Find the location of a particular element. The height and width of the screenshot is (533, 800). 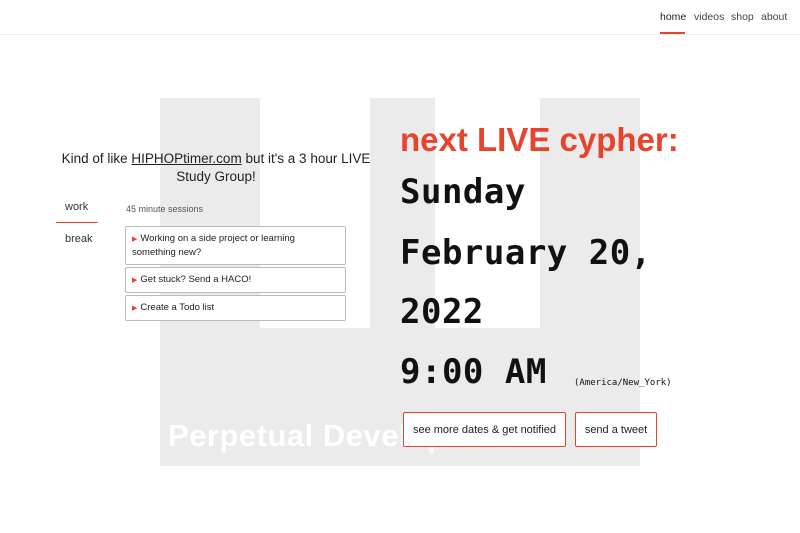

hiphoptimer-link: HIPHOPtimer.com is located at coordinates (186, 158).